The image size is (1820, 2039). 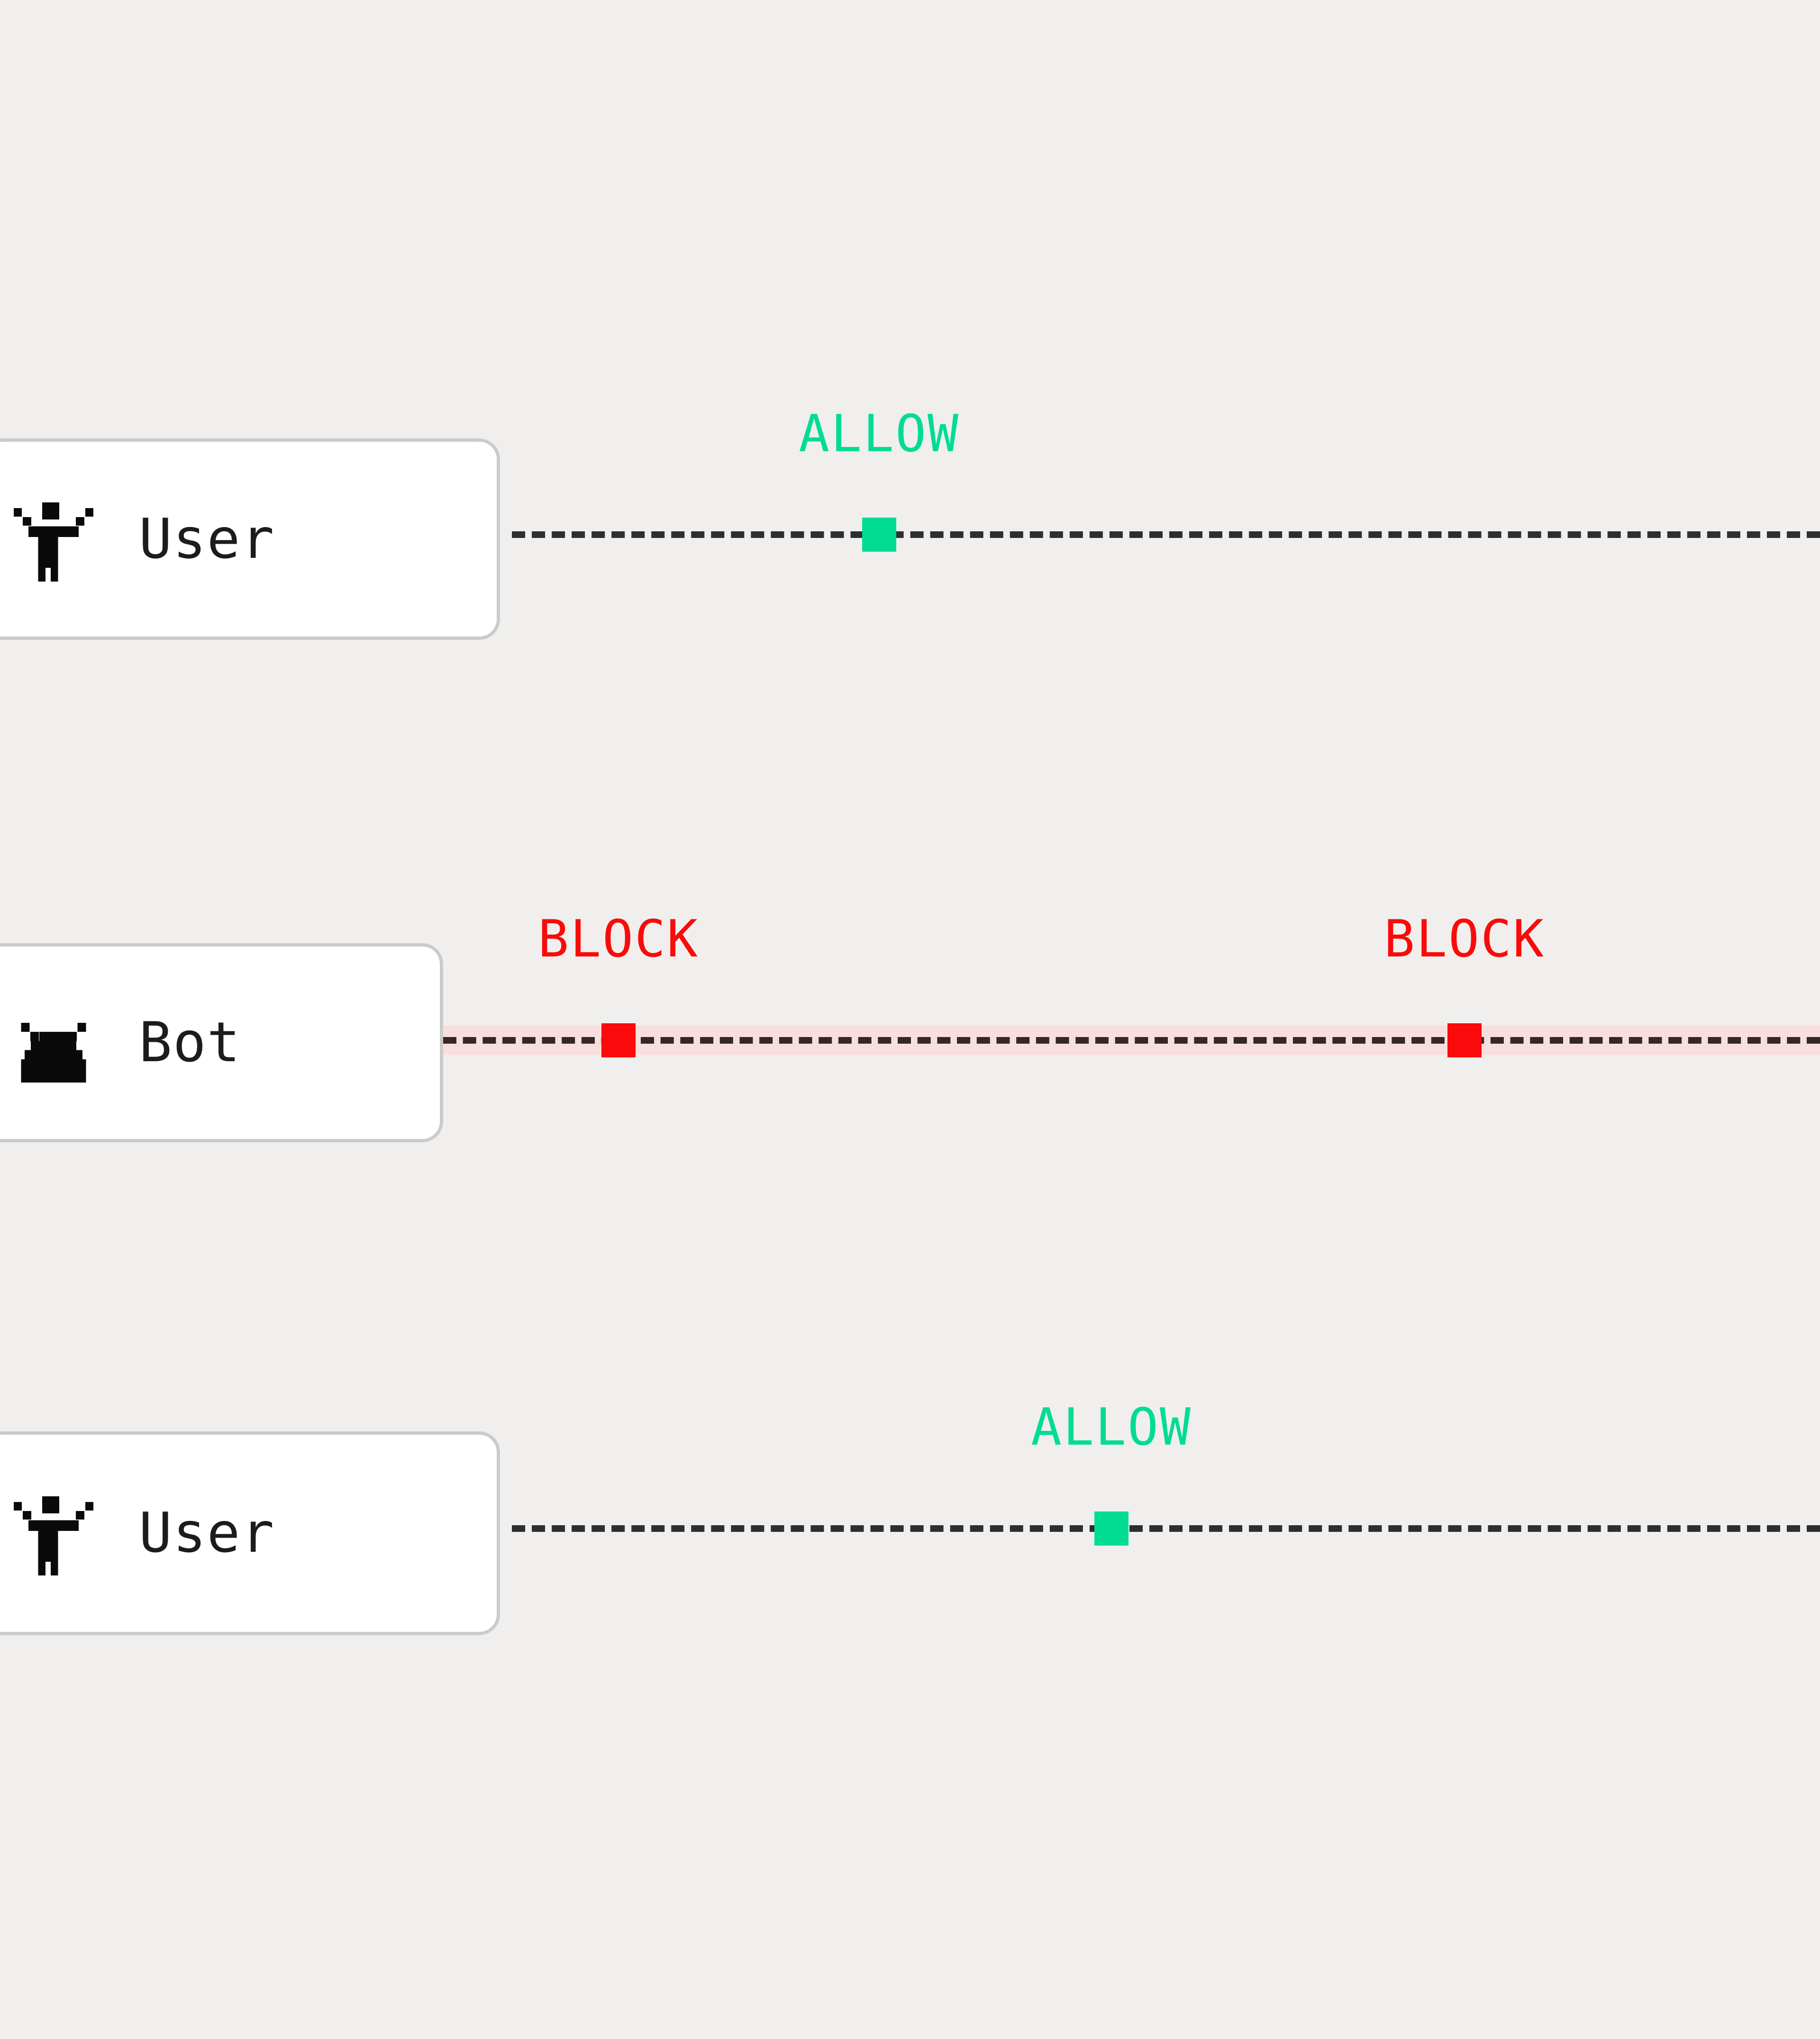 I want to click on actor-name-label: User, so click(x=207, y=1533).